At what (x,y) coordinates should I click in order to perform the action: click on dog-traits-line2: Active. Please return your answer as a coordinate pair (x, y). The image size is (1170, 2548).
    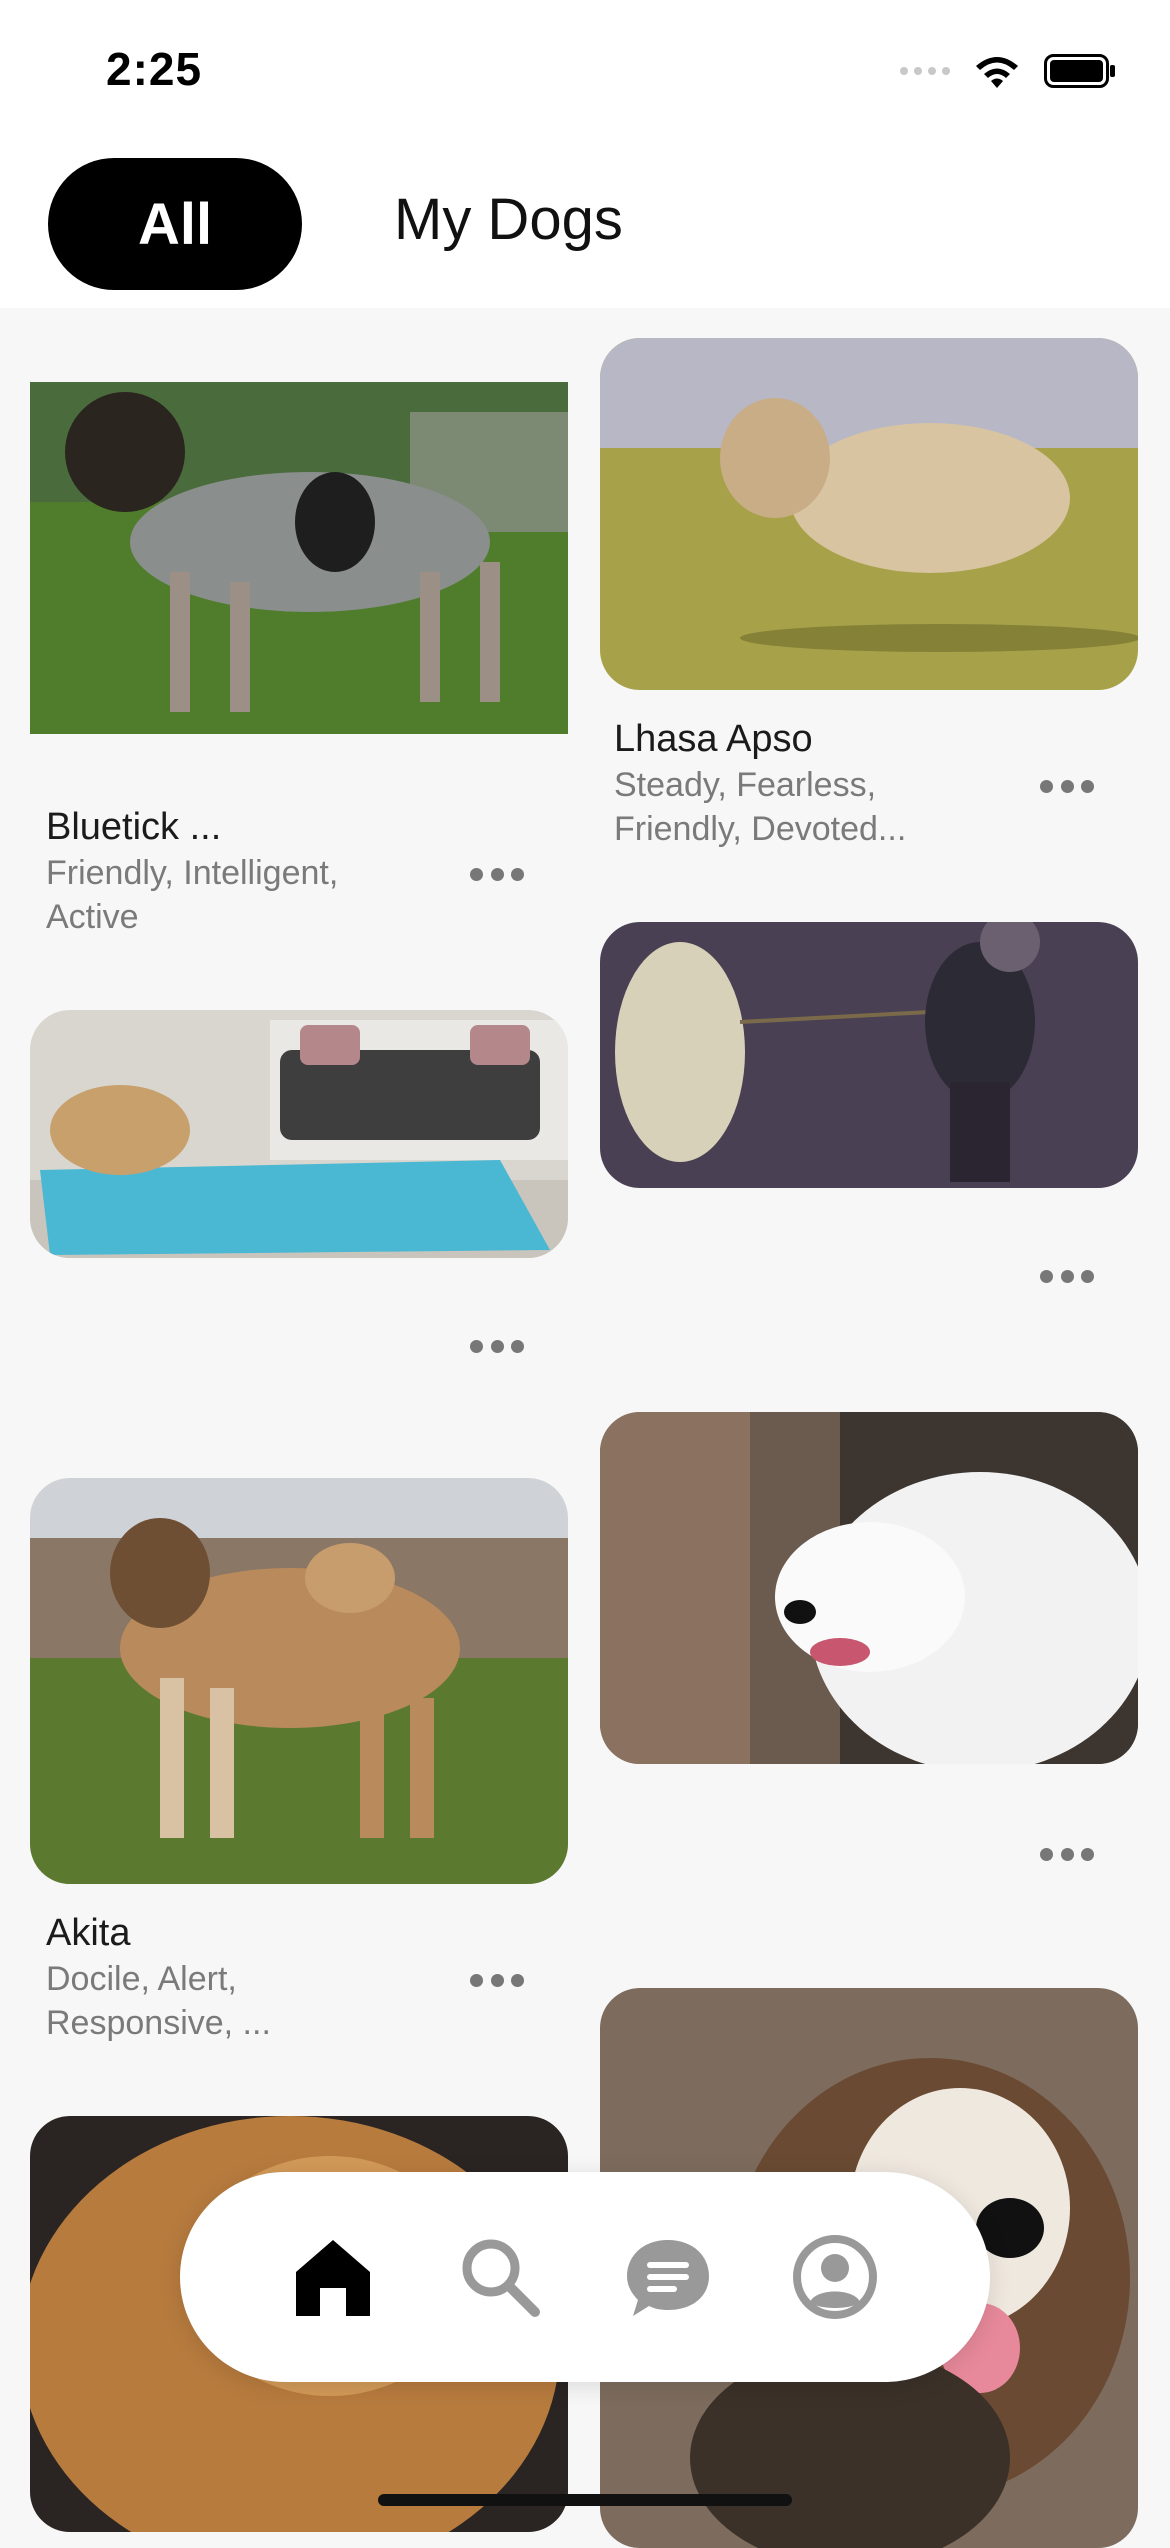
    Looking at the image, I should click on (92, 917).